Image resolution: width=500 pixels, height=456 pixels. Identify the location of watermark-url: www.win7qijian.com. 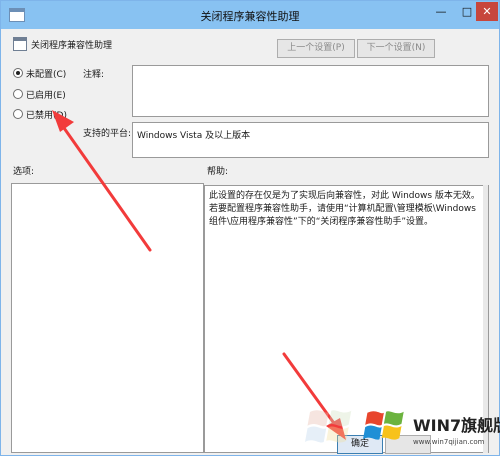
(449, 442).